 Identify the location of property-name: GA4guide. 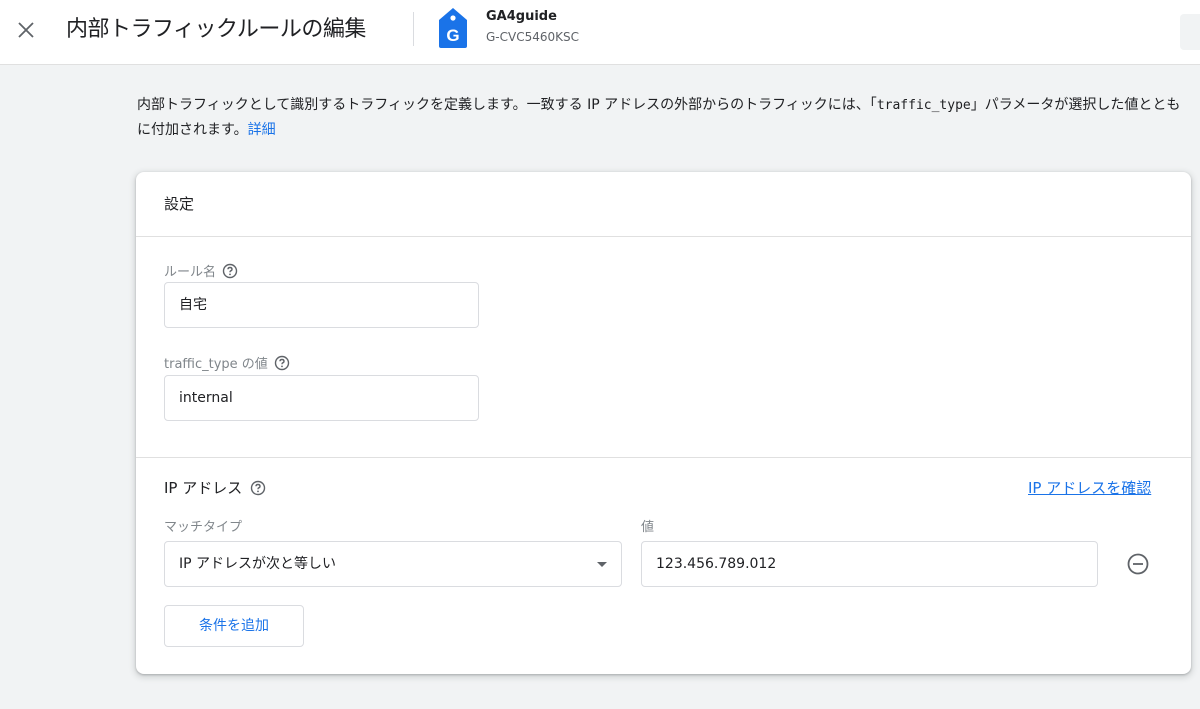
(521, 16).